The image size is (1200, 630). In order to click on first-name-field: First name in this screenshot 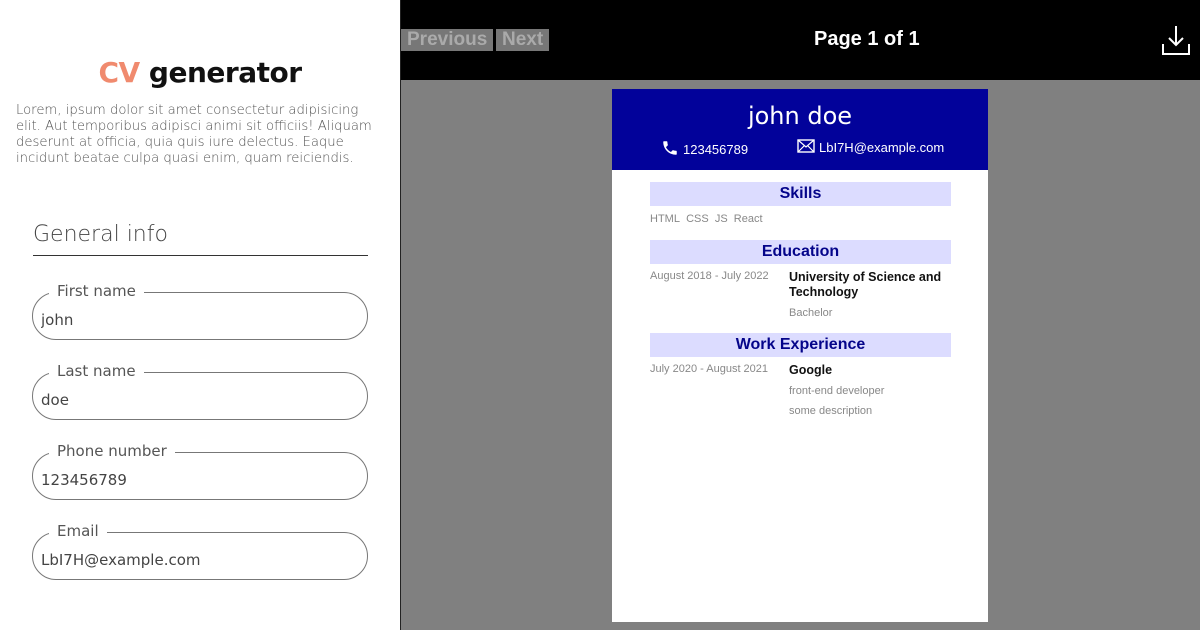, I will do `click(200, 311)`.